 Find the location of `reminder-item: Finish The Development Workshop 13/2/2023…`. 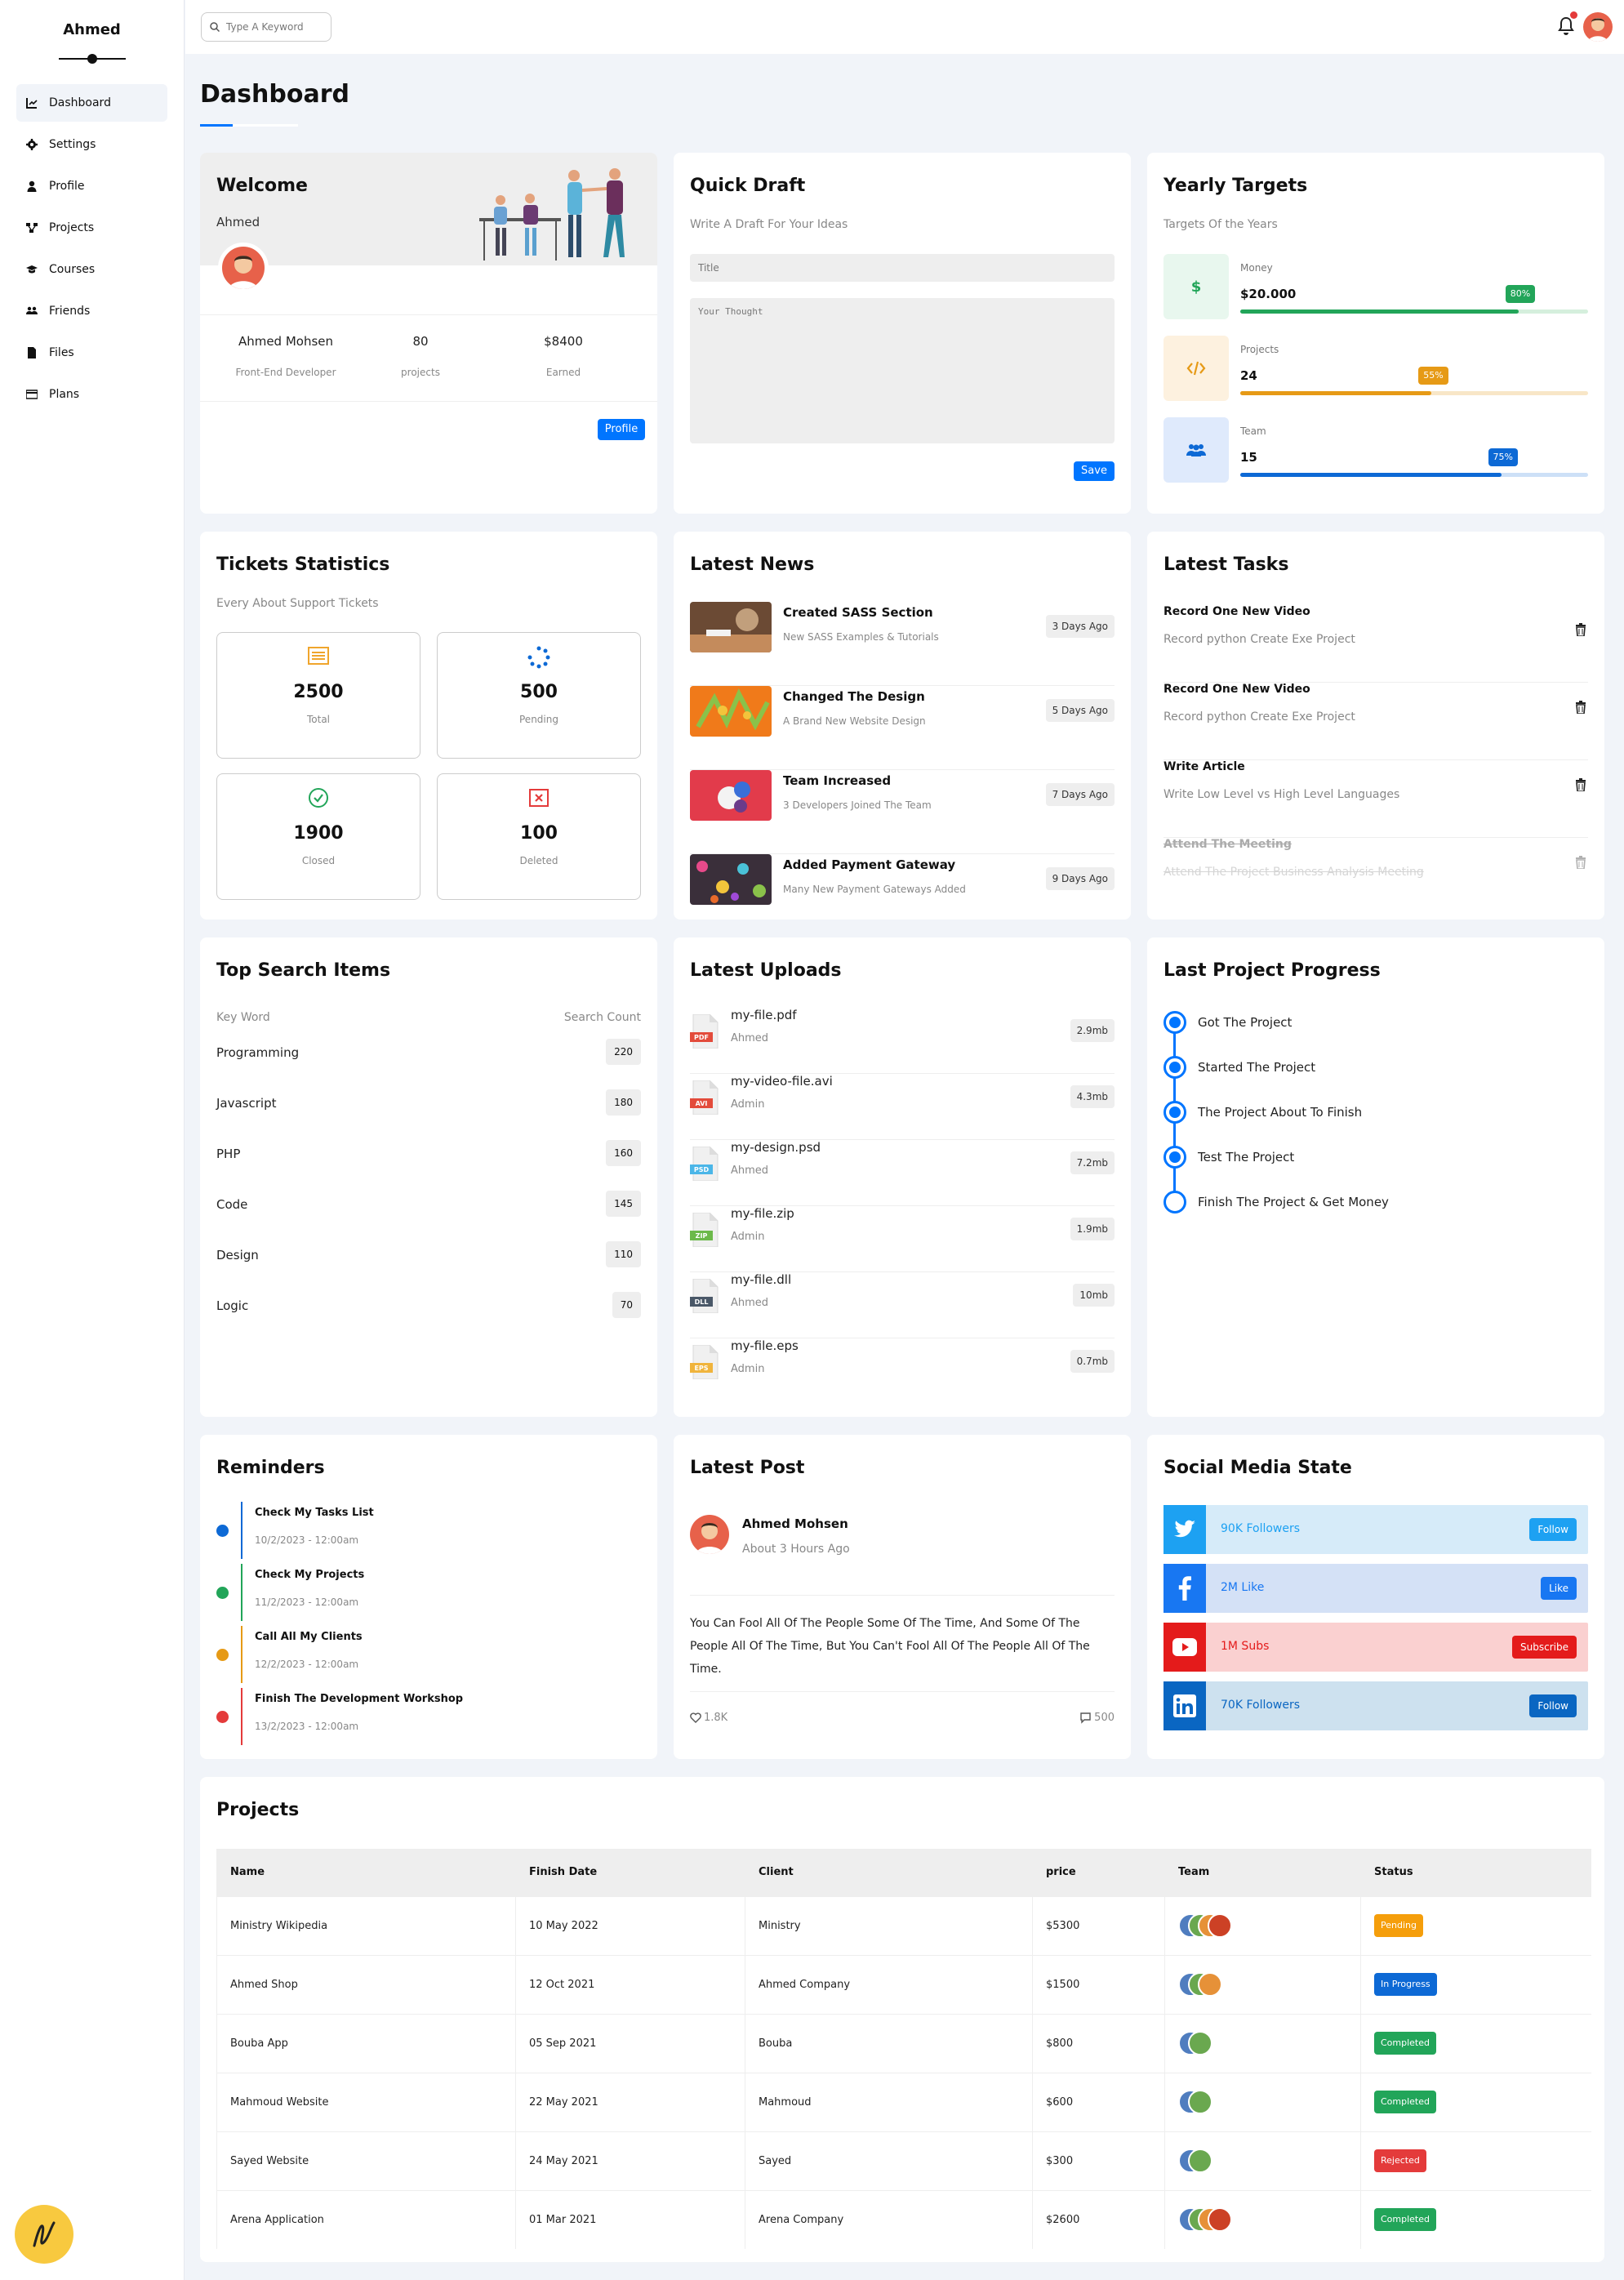

reminder-item: Finish The Development Workshop 13/2/2023… is located at coordinates (428, 1717).